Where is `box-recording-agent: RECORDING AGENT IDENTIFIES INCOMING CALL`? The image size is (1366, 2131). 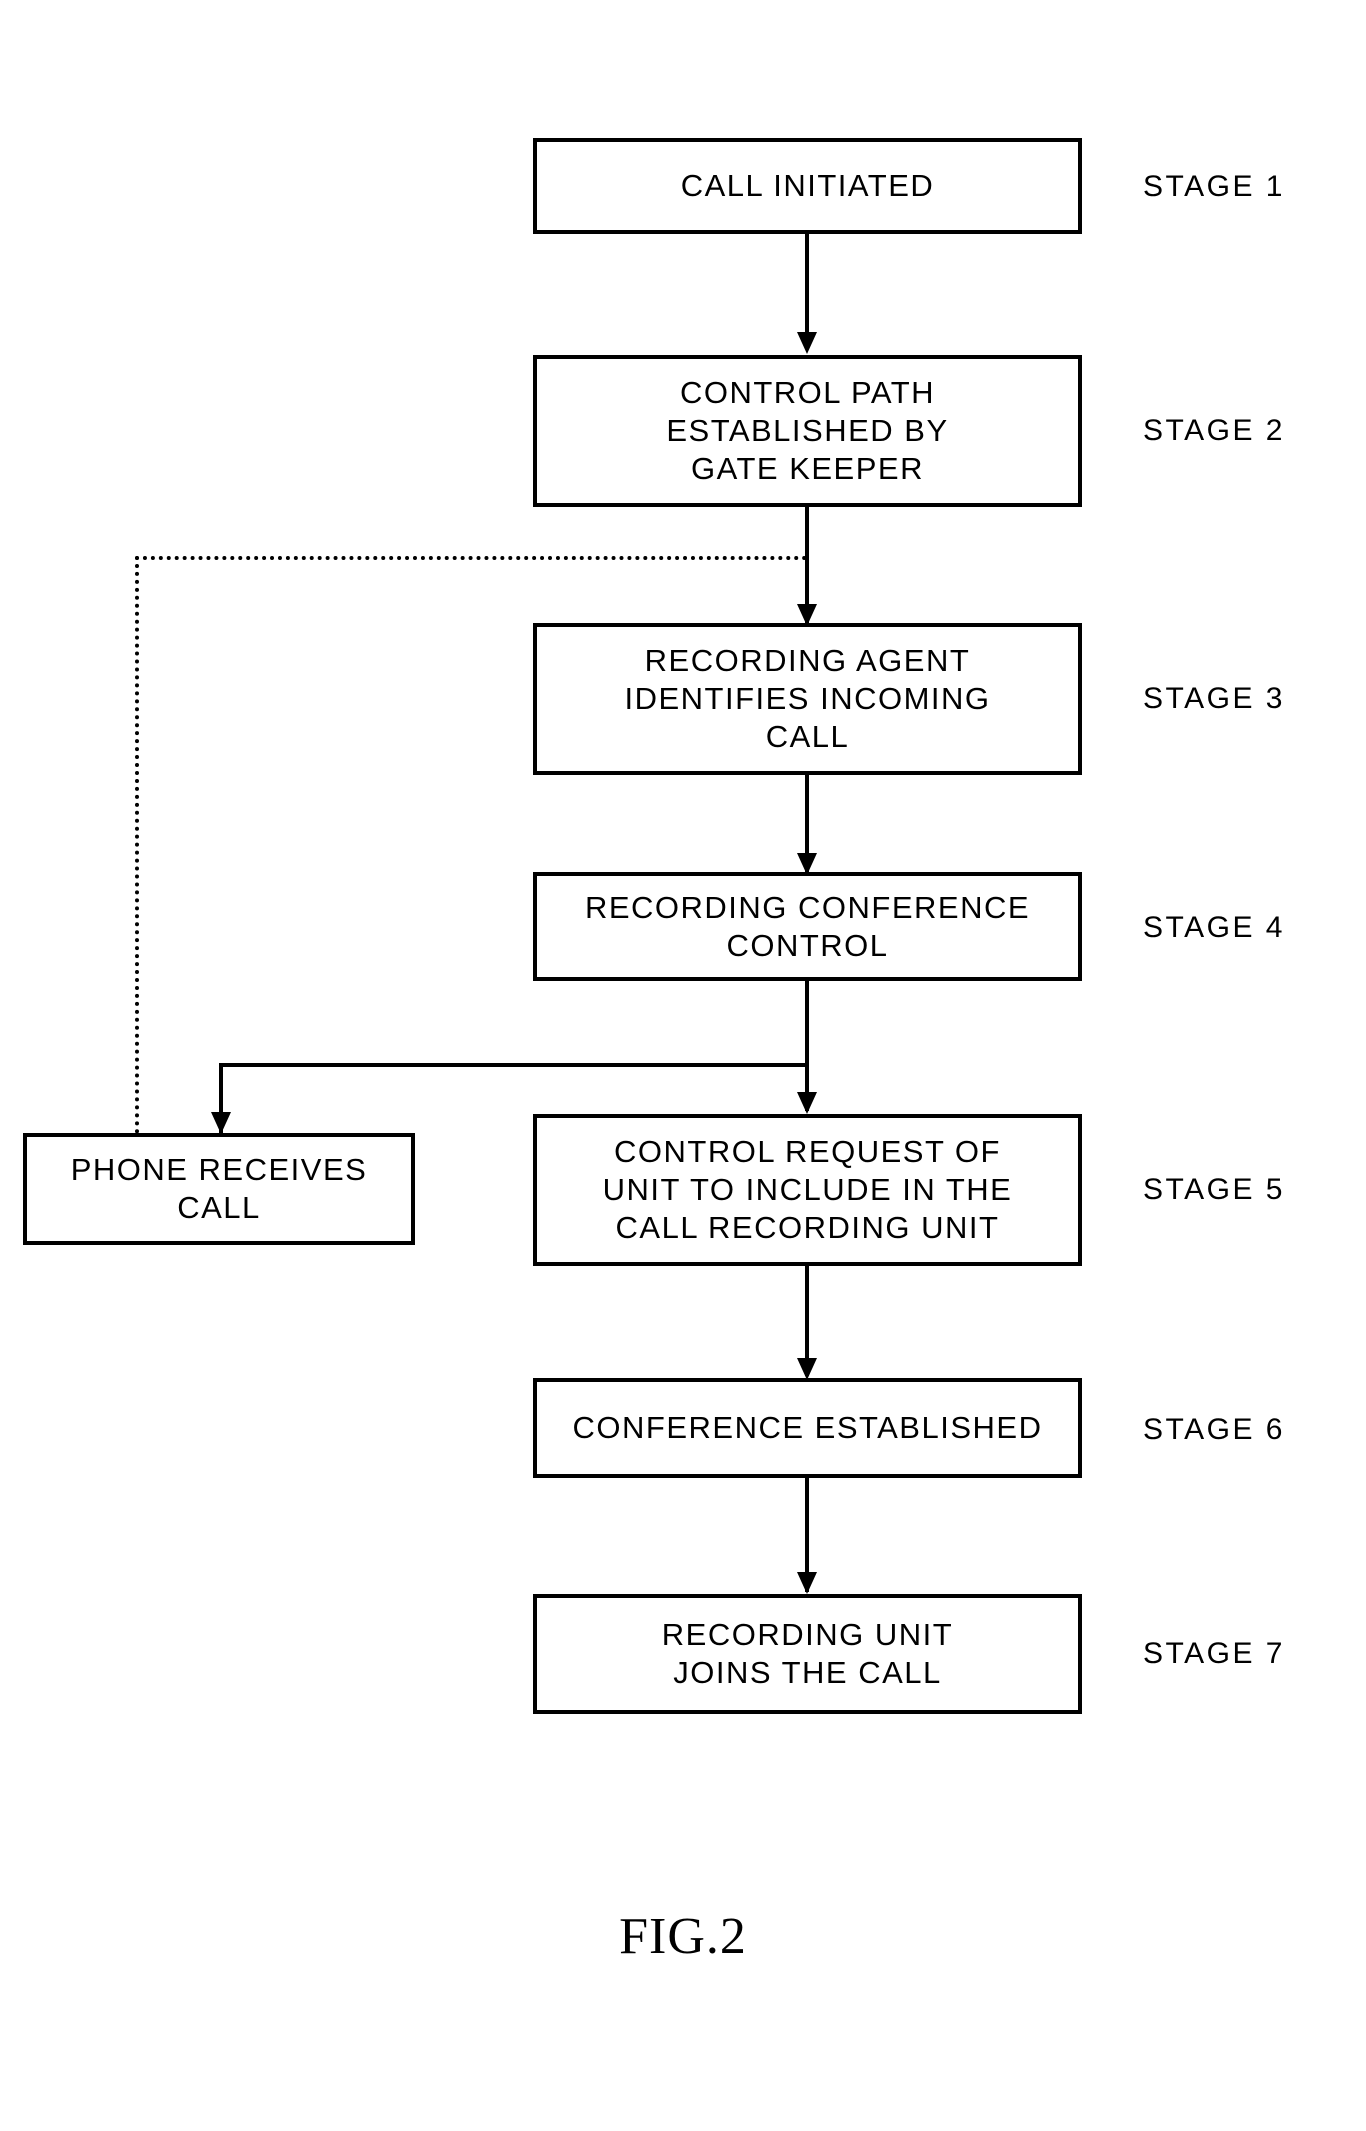
box-recording-agent: RECORDING AGENT IDENTIFIES INCOMING CALL is located at coordinates (807, 699).